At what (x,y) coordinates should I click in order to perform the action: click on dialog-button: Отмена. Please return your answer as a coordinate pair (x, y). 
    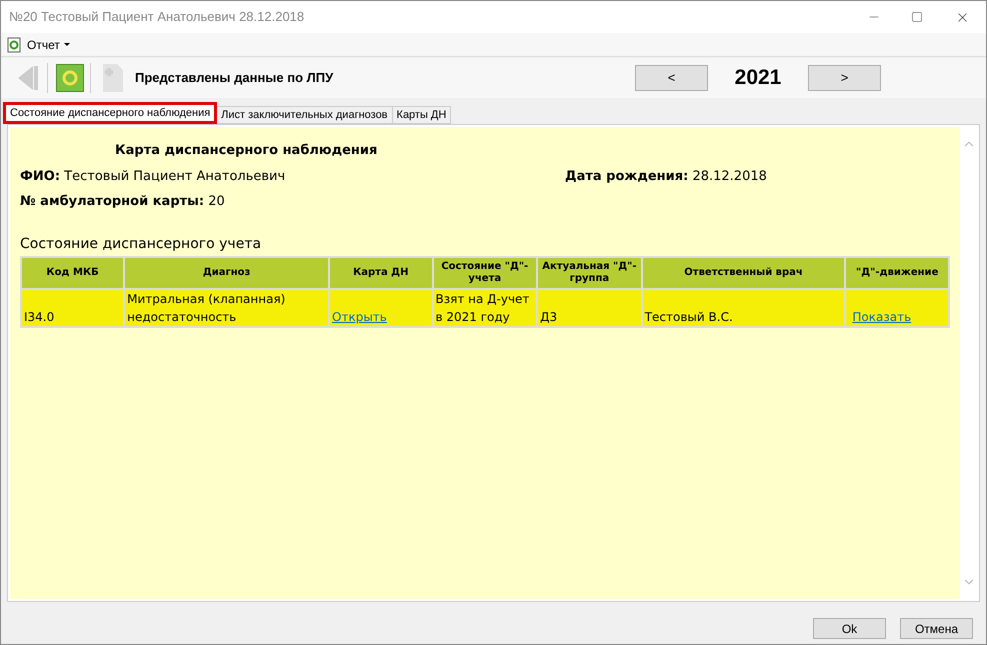
    Looking at the image, I should click on (936, 628).